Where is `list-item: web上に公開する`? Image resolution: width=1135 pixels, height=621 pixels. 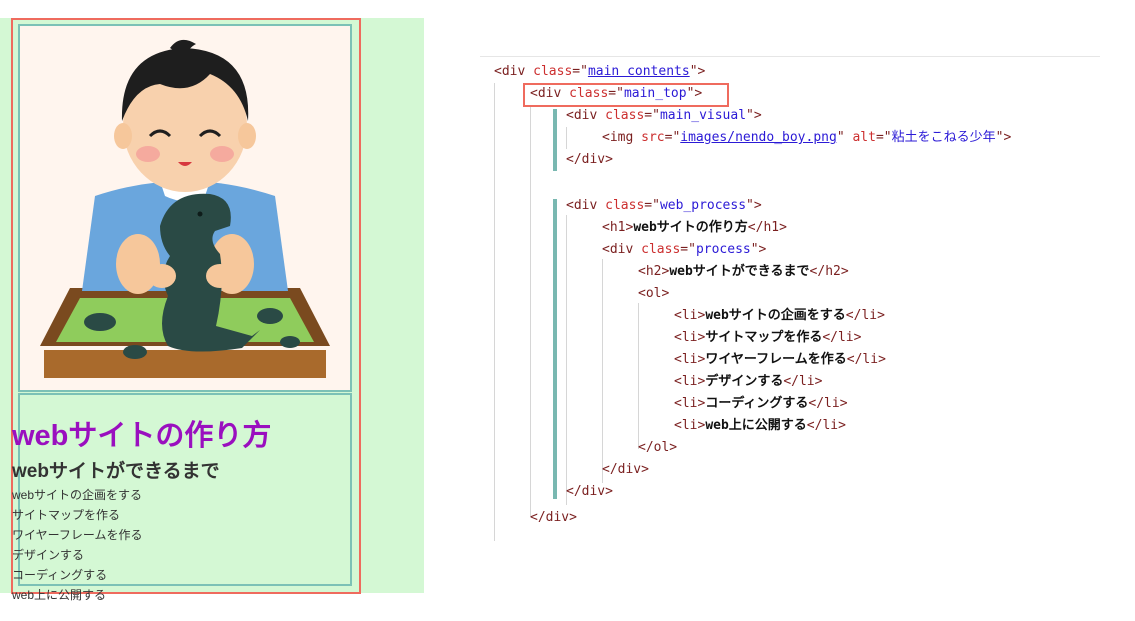
list-item: web上に公開する is located at coordinates (59, 595).